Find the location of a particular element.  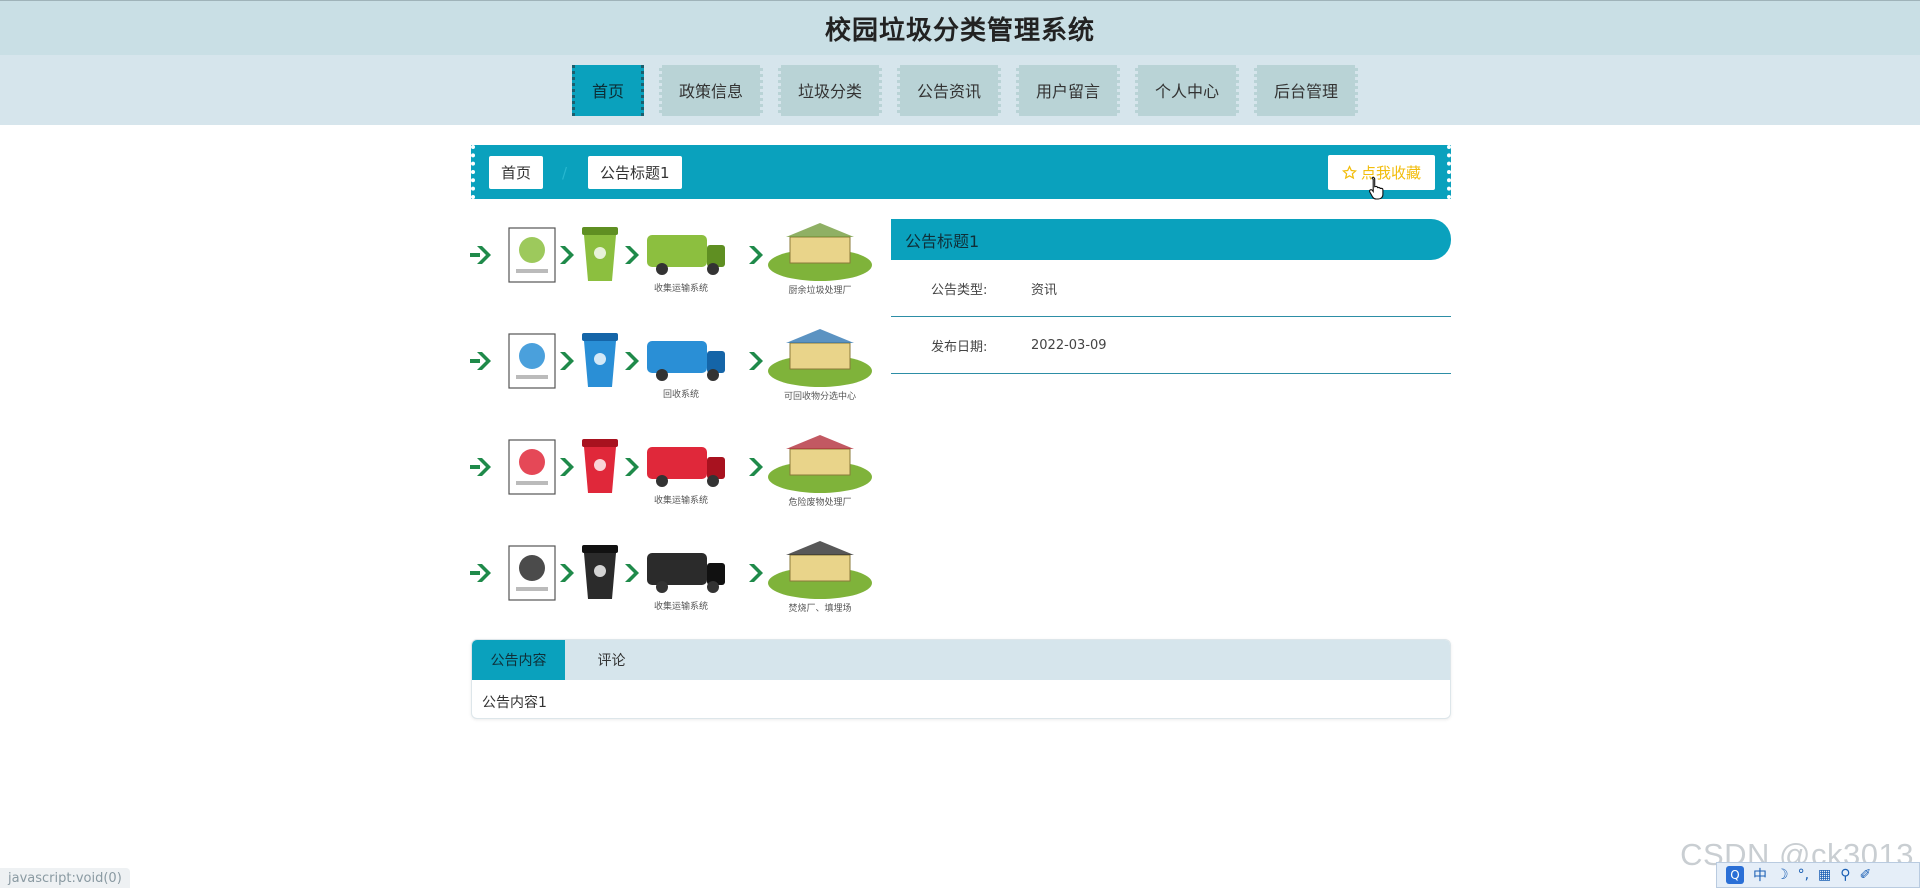

site-title: 校园垃圾分类管理系统 is located at coordinates (959, 30).